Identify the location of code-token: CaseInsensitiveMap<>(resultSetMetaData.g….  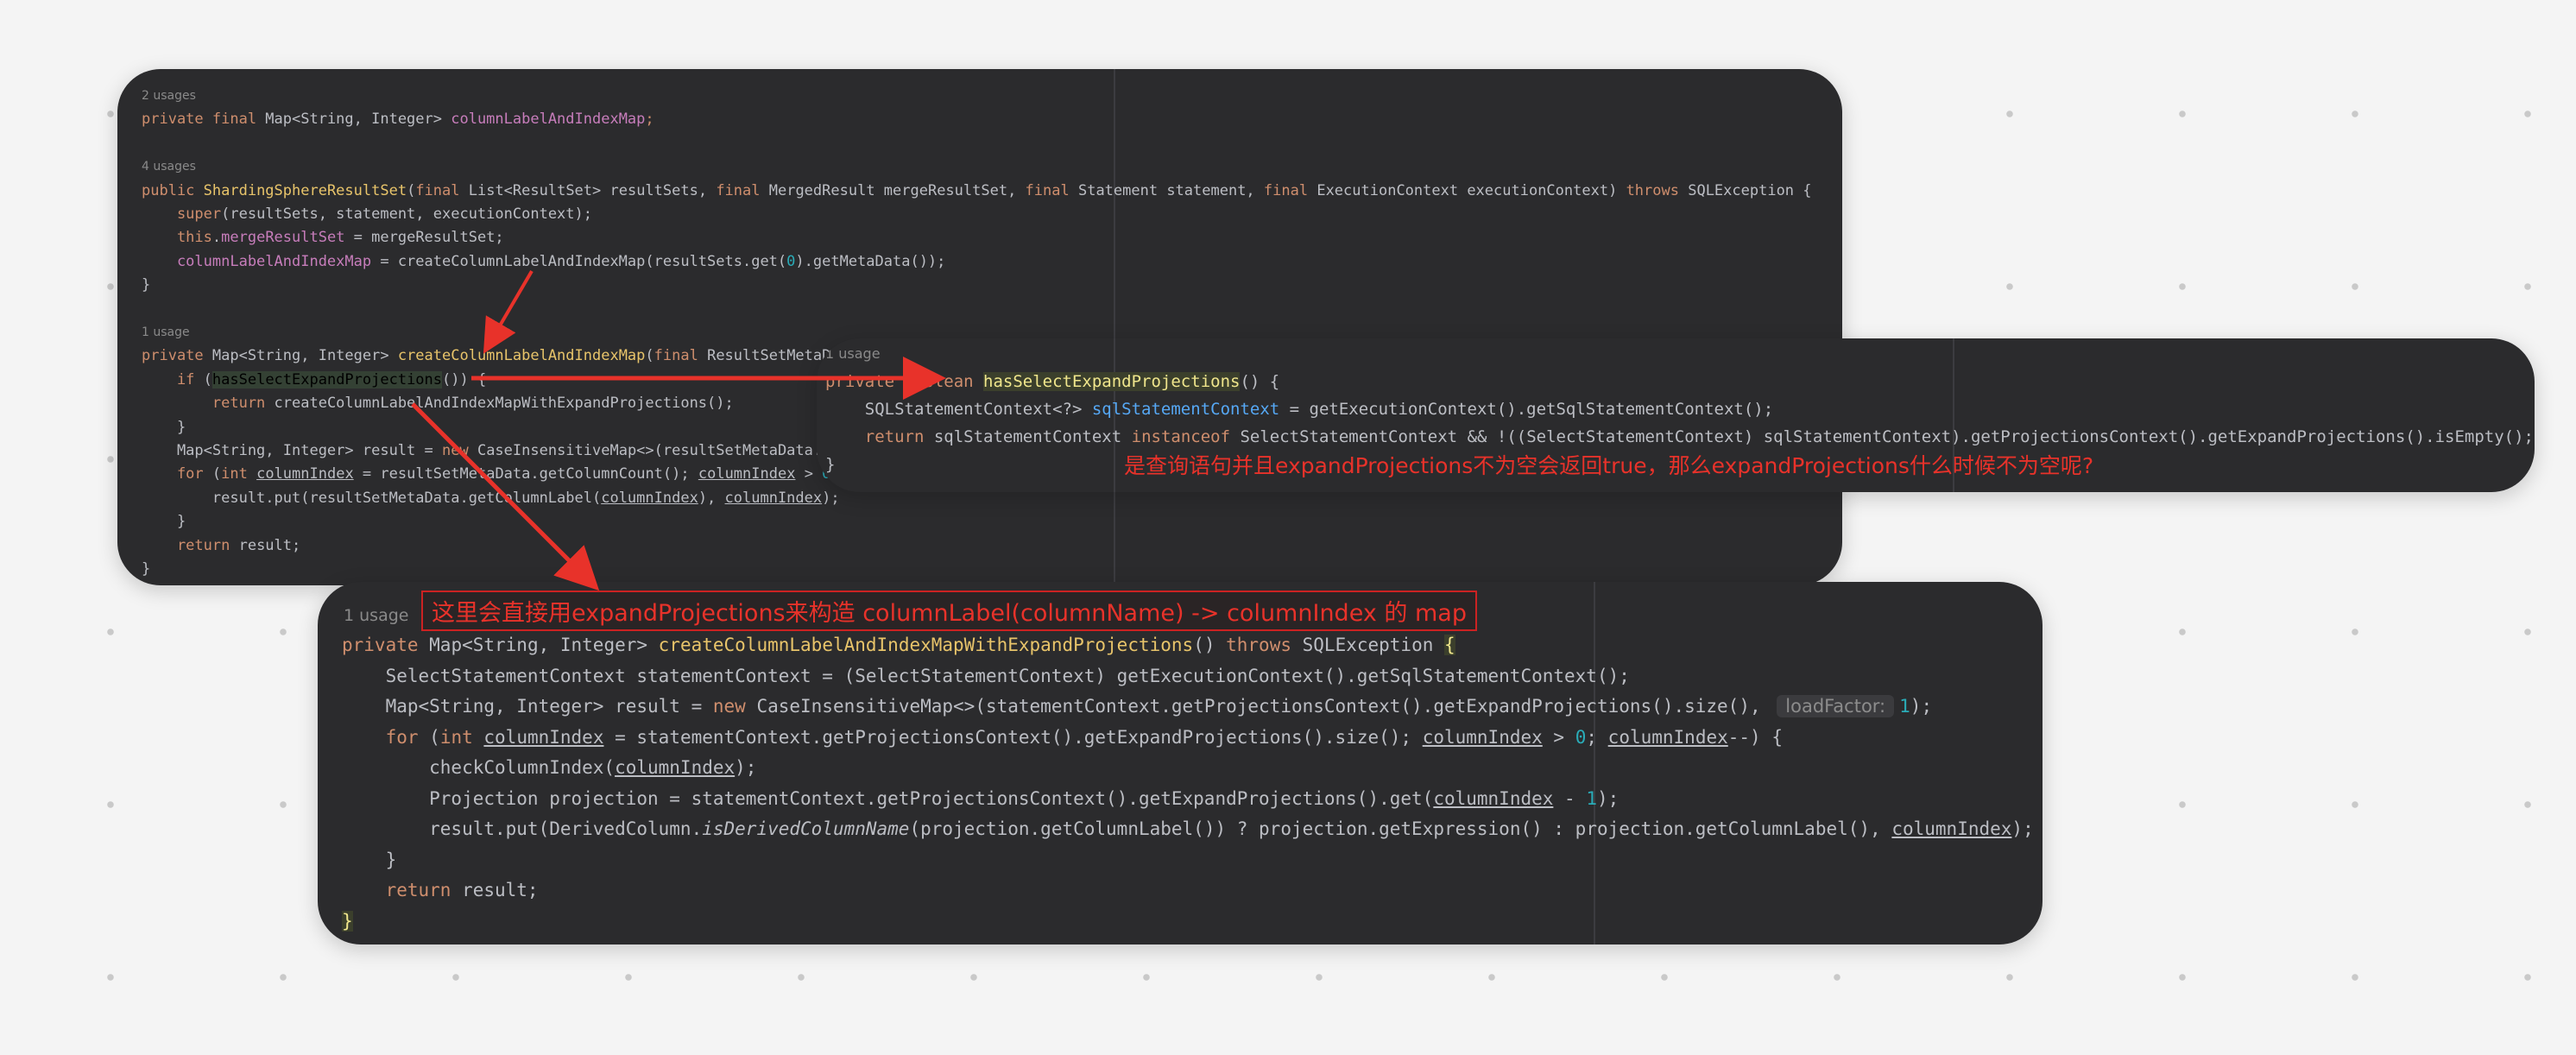
(663, 450).